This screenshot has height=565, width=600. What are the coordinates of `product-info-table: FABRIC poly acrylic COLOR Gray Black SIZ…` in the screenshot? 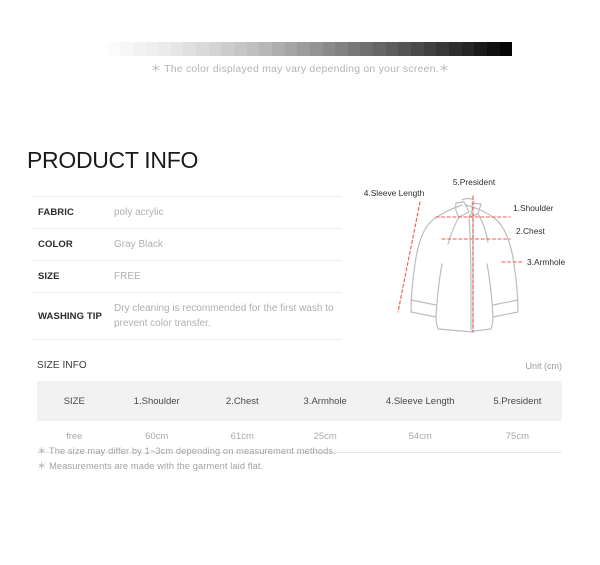 It's located at (187, 268).